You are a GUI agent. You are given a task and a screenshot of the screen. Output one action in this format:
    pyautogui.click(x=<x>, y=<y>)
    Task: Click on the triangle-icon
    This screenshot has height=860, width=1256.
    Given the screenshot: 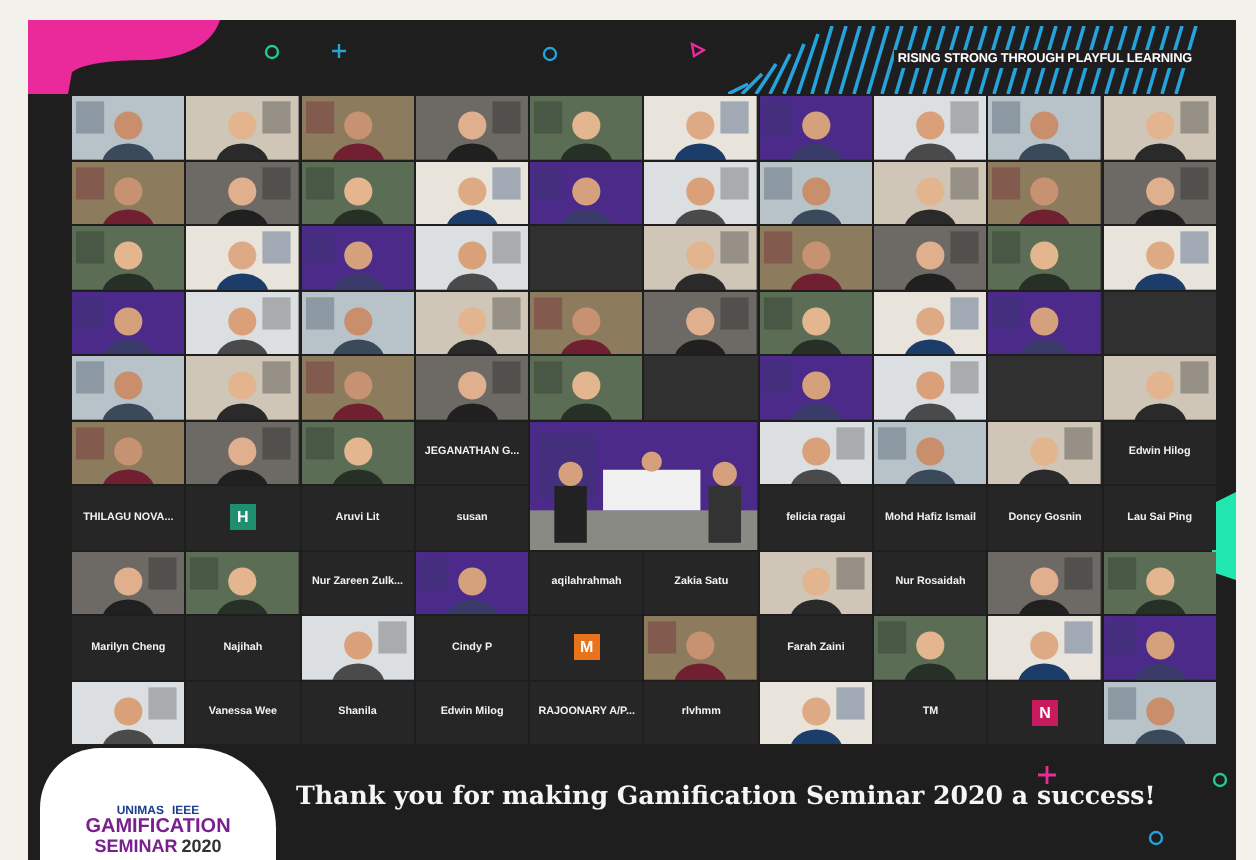 What is the action you would take?
    pyautogui.click(x=698, y=50)
    